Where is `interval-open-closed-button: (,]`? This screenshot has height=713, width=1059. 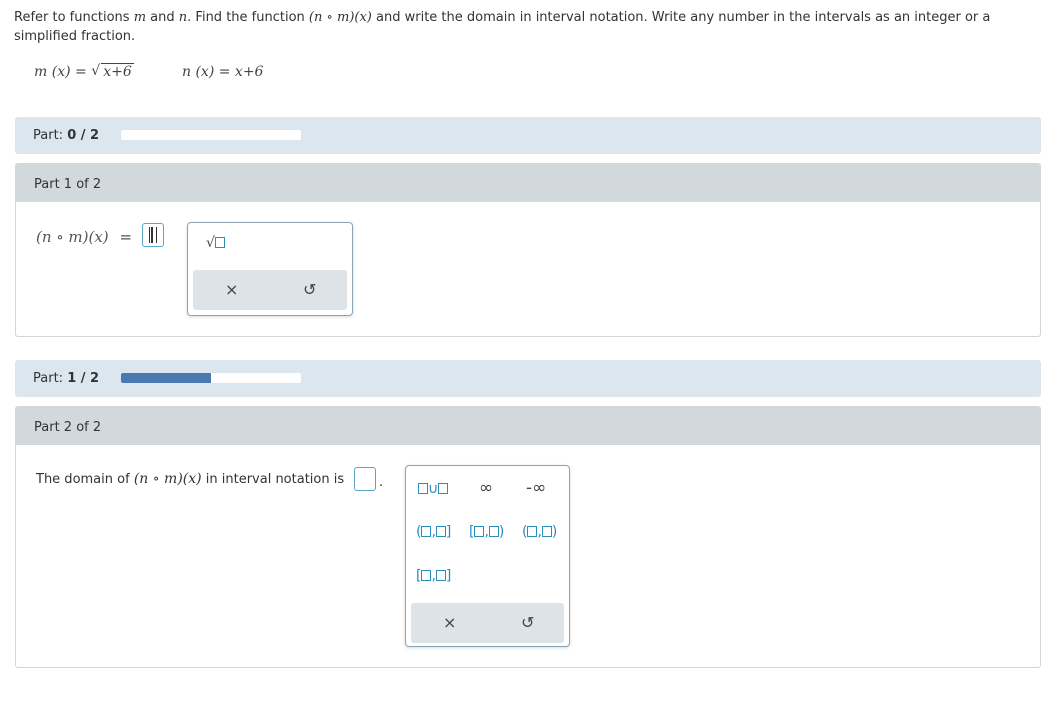 interval-open-closed-button: (,] is located at coordinates (433, 532).